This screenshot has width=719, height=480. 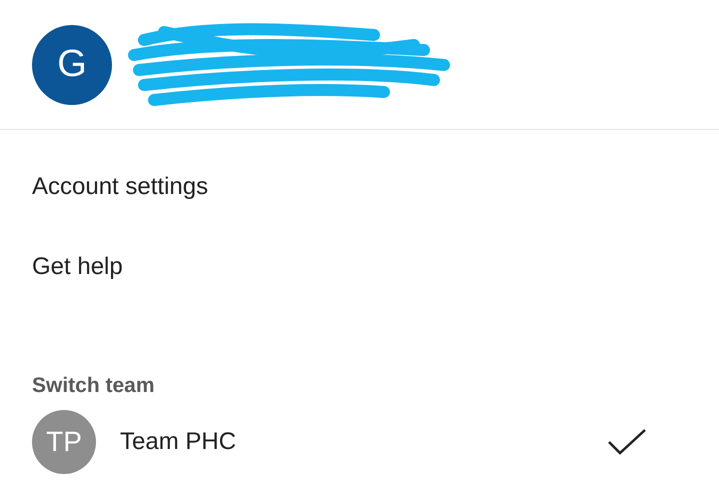 What do you see at coordinates (93, 386) in the screenshot?
I see `section-title: Switch team` at bounding box center [93, 386].